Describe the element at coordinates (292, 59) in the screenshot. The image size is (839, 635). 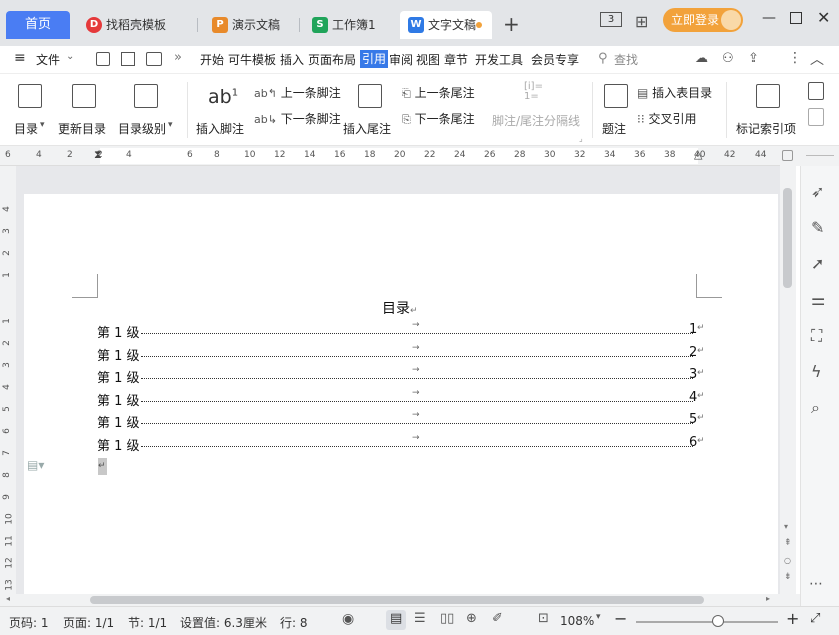
I see `menu-tab-2: 插入` at that location.